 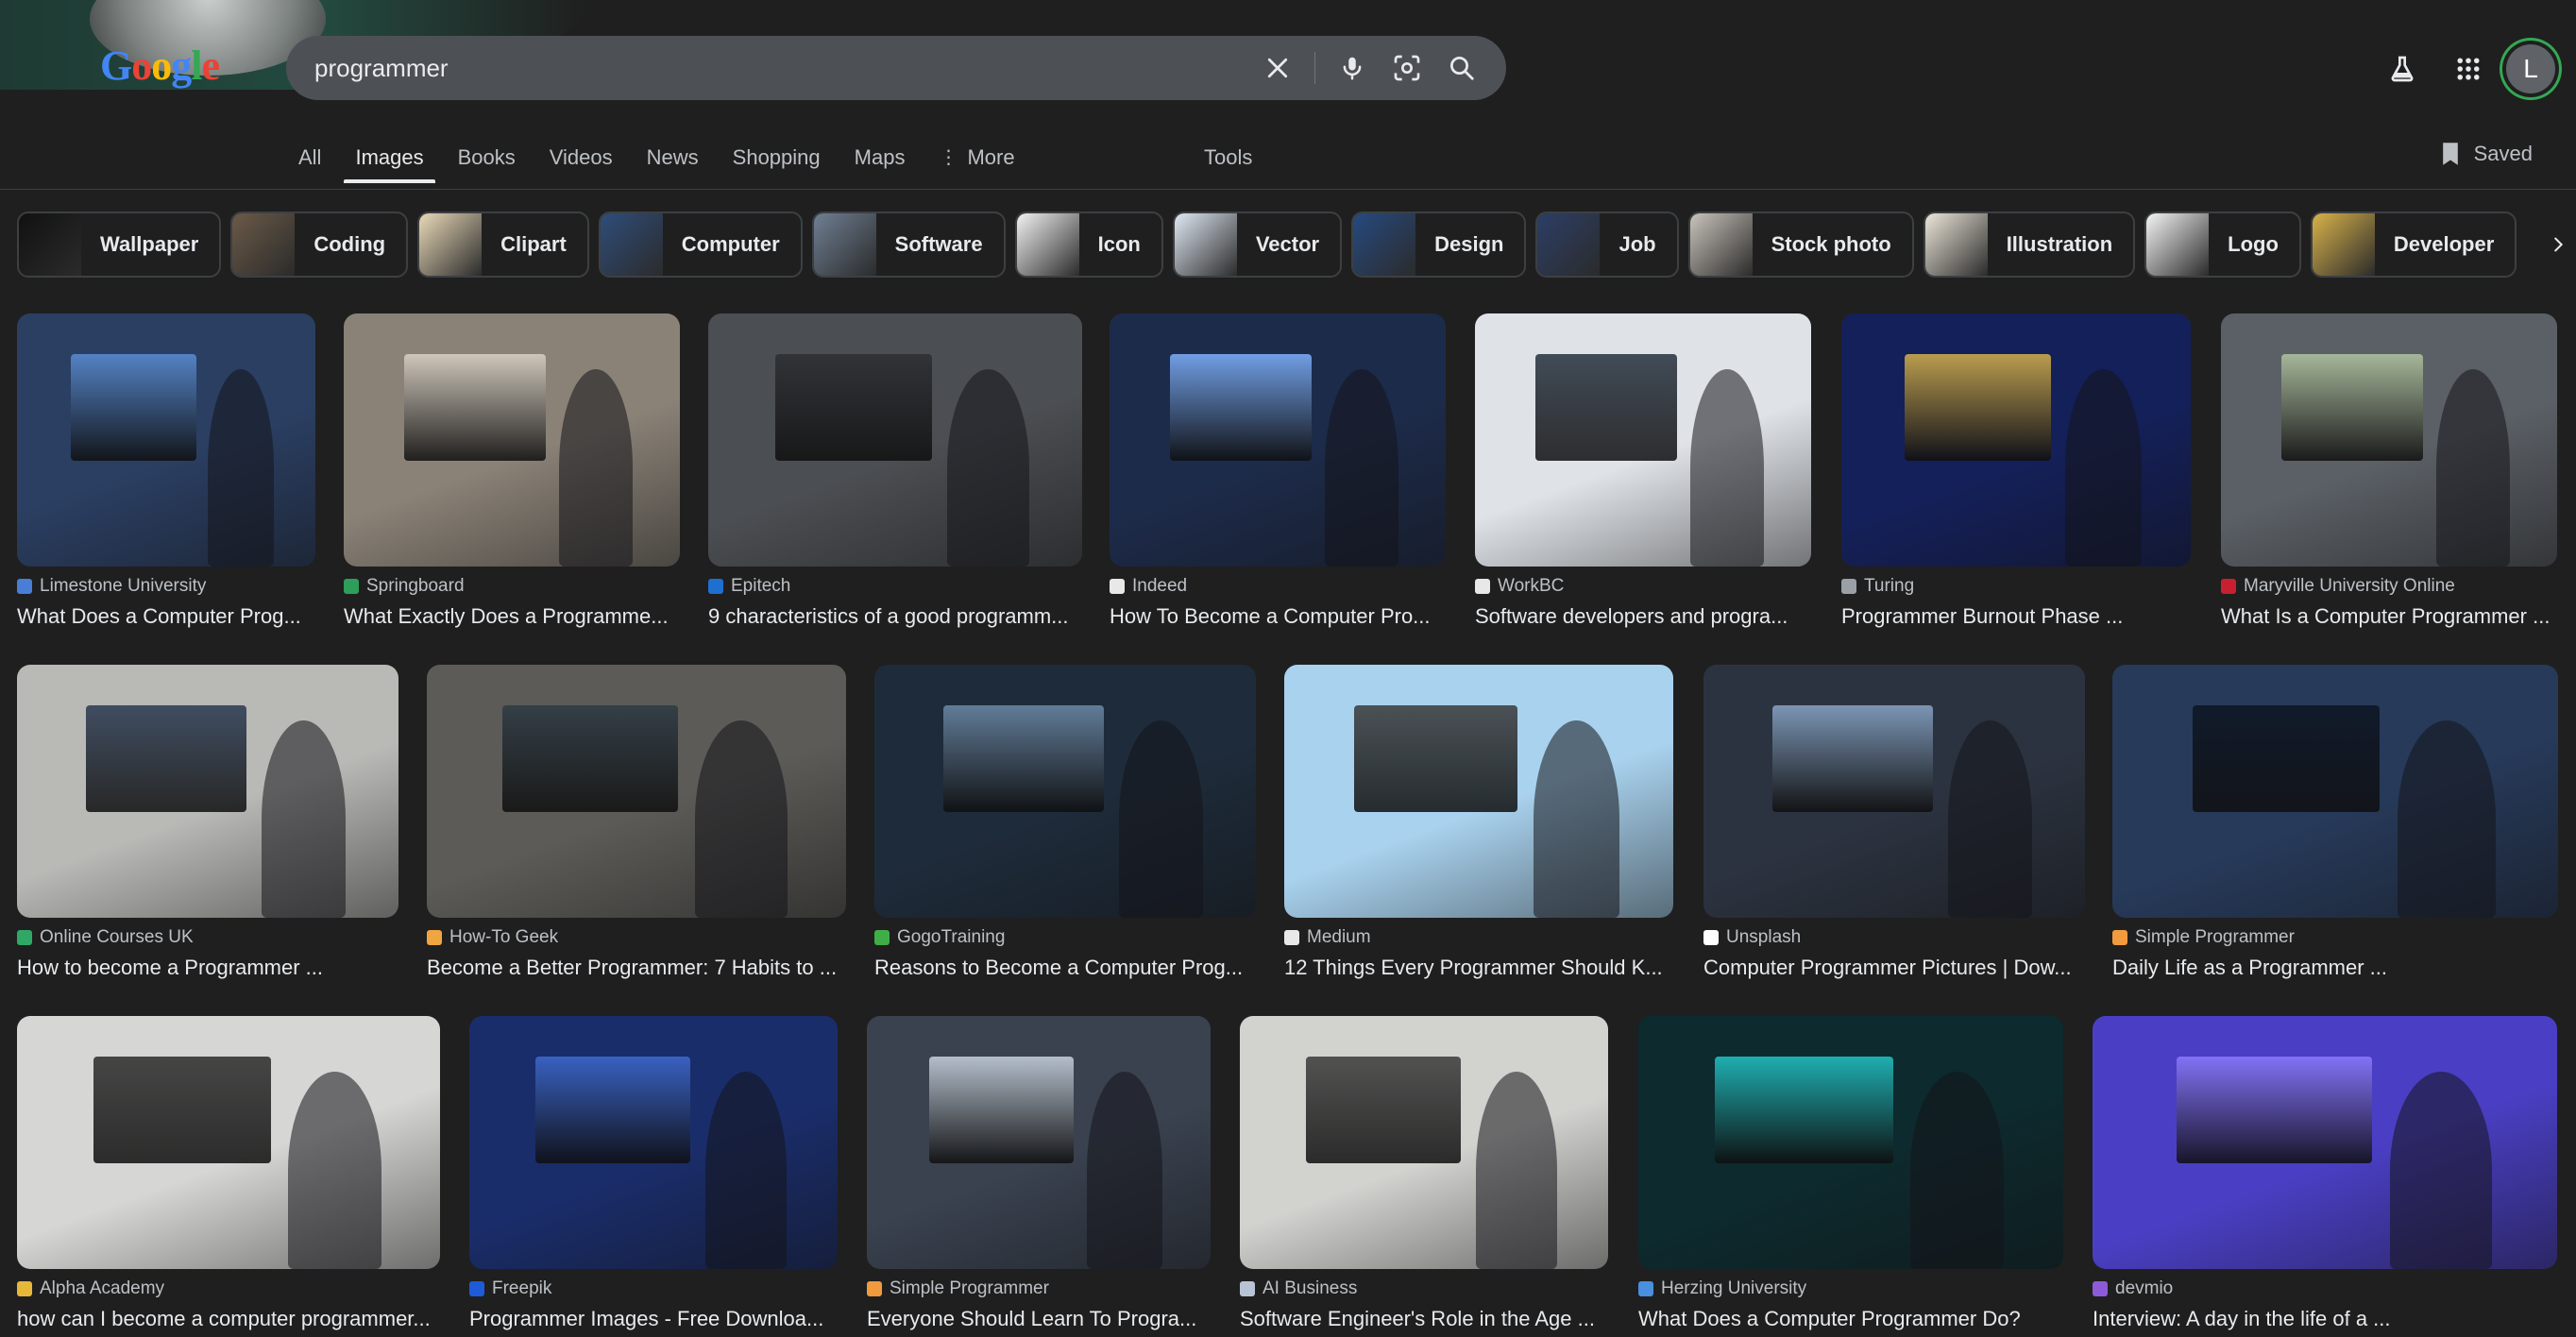 What do you see at coordinates (2486, 154) in the screenshot?
I see `saved-button: Saved` at bounding box center [2486, 154].